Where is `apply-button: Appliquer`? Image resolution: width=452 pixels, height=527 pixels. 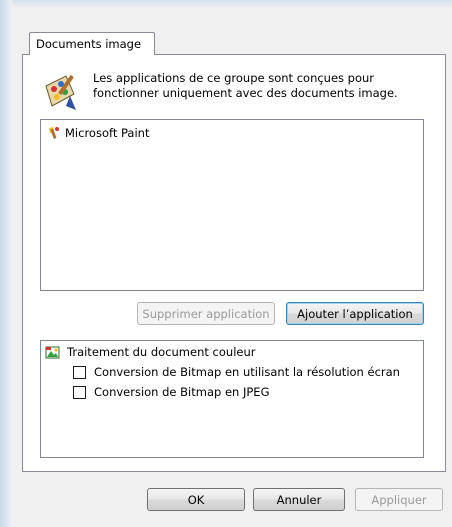
apply-button: Appliquer is located at coordinates (399, 499).